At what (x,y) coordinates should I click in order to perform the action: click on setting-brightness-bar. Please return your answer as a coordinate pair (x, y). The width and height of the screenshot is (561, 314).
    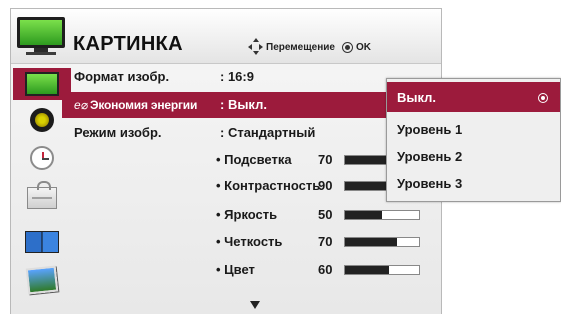
    Looking at the image, I should click on (382, 215).